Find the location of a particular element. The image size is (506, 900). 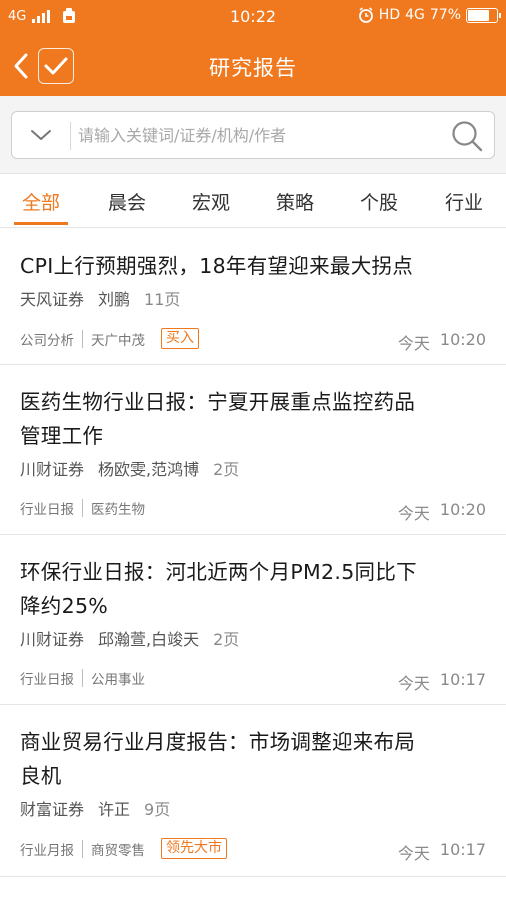

report-footer: 公司分析 天广中茂 买入 今天 10:20 is located at coordinates (253, 338).